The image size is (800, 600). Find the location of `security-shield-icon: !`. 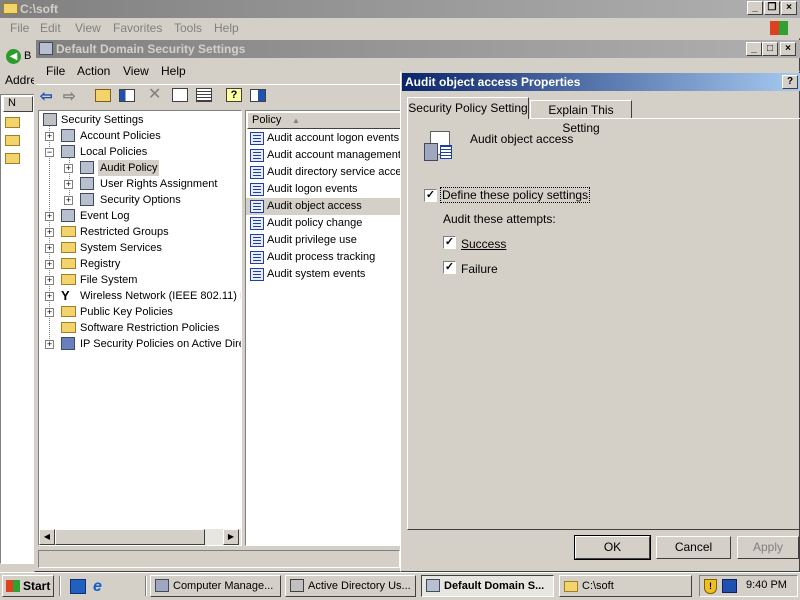

security-shield-icon: ! is located at coordinates (710, 586).